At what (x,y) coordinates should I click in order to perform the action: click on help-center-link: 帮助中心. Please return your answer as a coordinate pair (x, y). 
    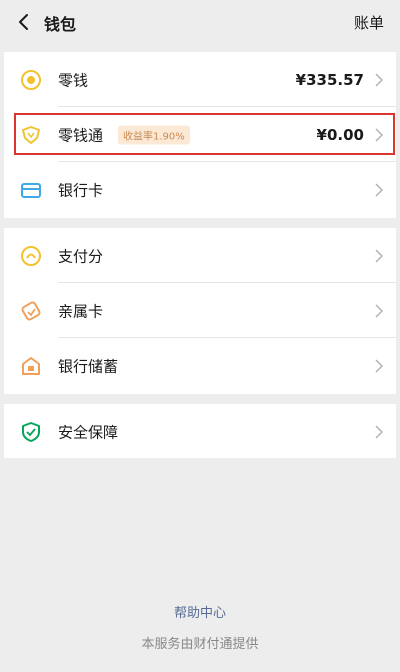
    Looking at the image, I should click on (200, 611).